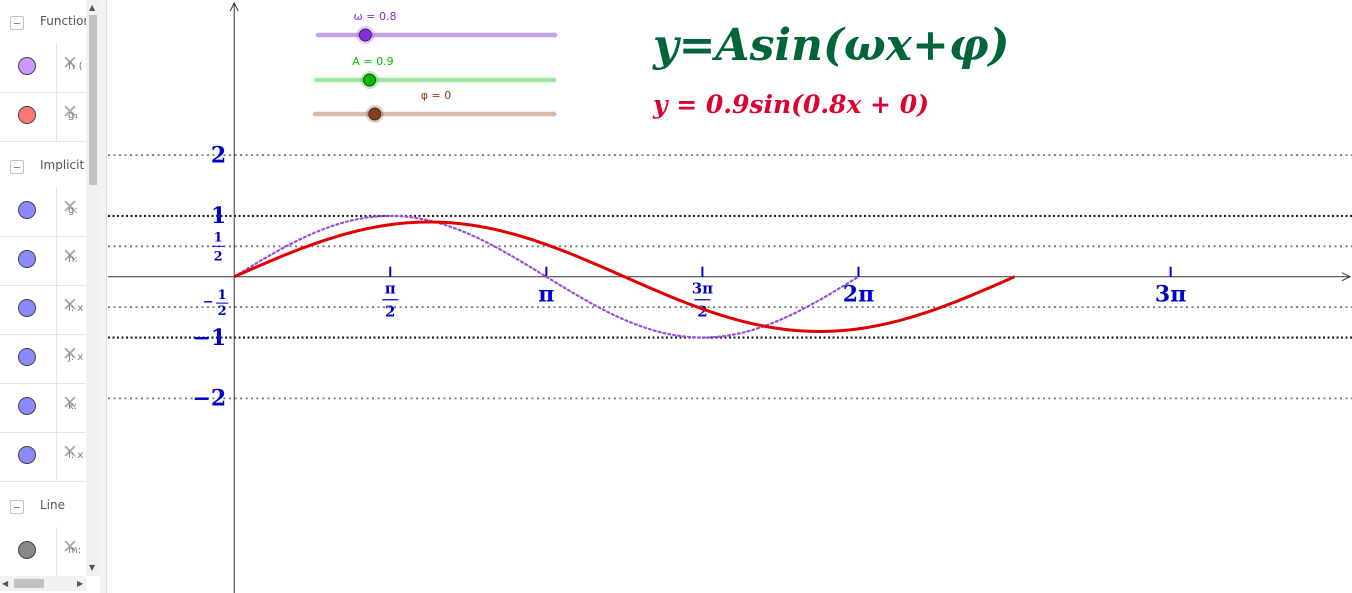 The height and width of the screenshot is (593, 1352). What do you see at coordinates (218, 216) in the screenshot?
I see `y-label-1: 1` at bounding box center [218, 216].